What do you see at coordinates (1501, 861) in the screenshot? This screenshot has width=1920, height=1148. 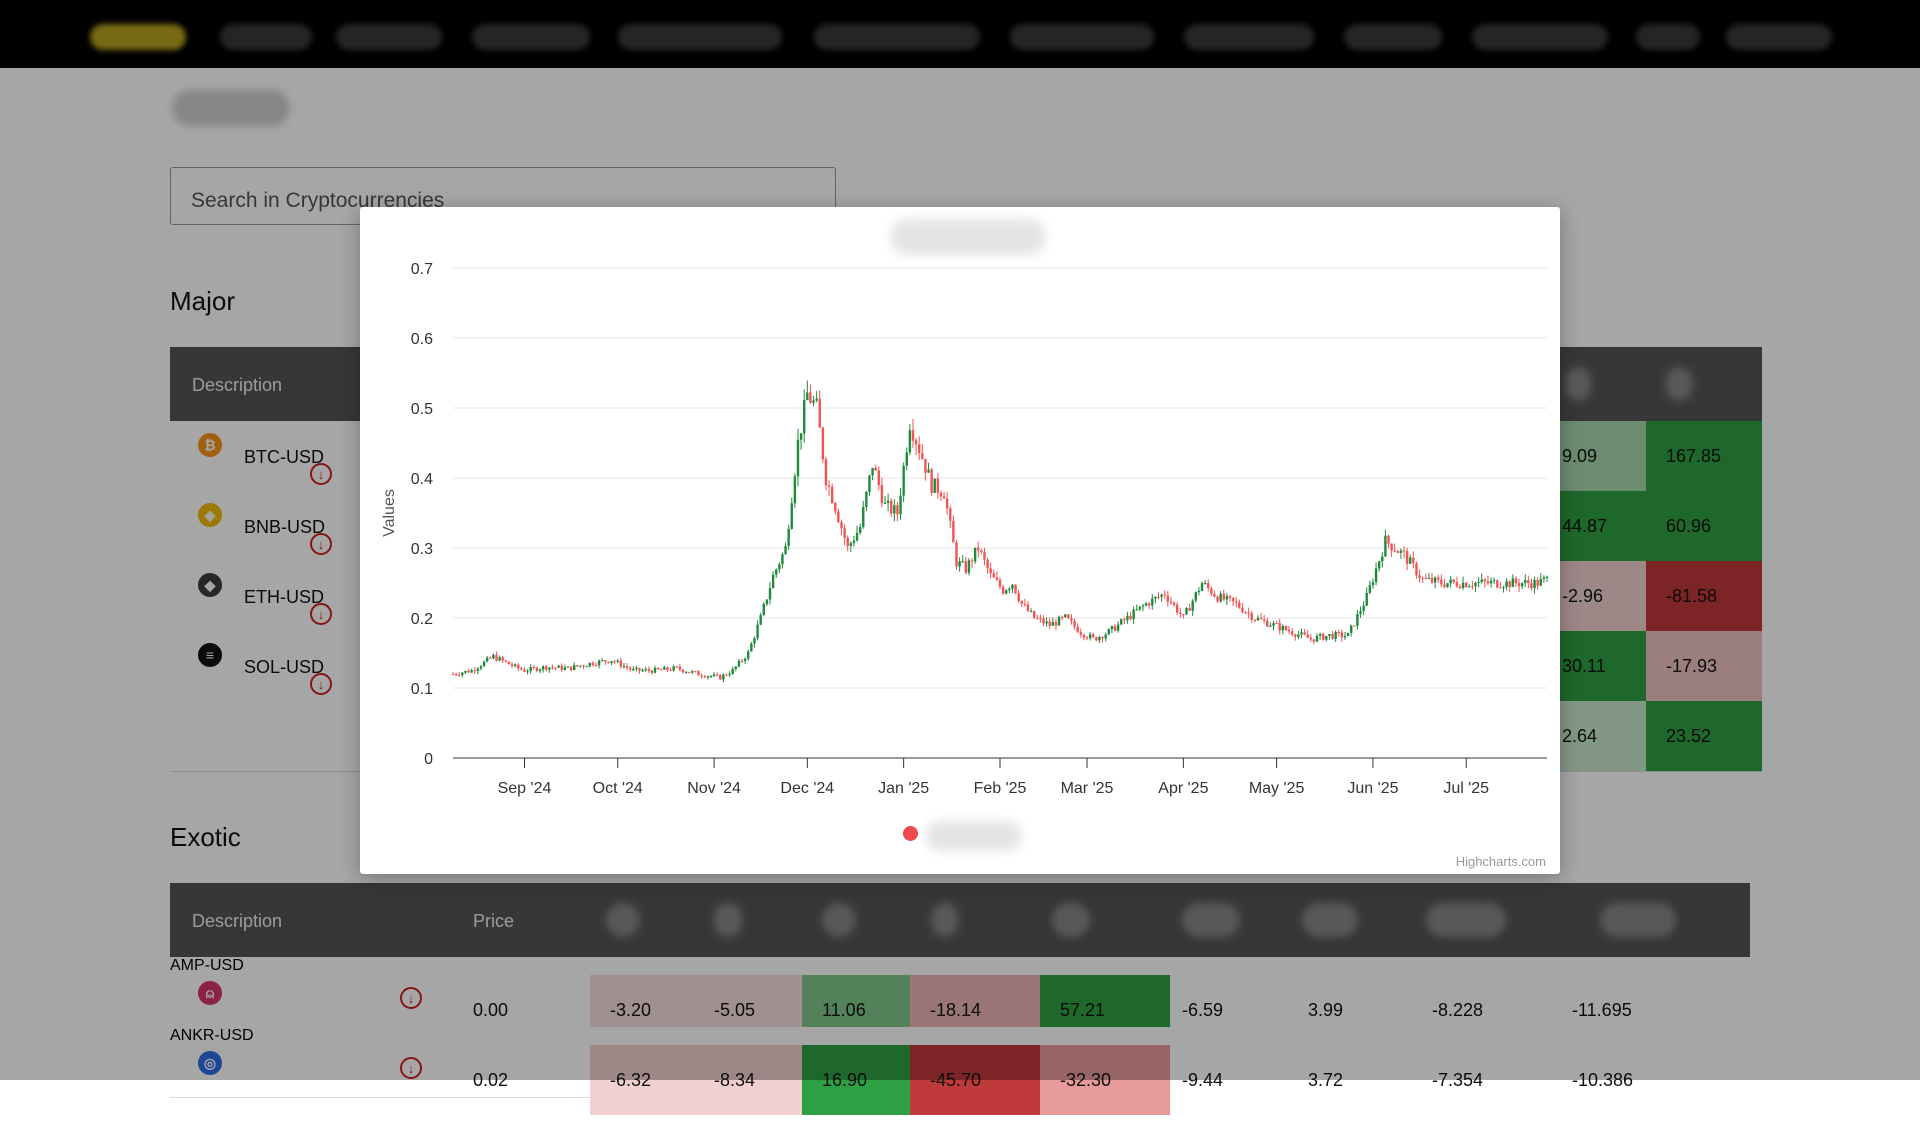 I see `chart-credits: Highcharts.com` at bounding box center [1501, 861].